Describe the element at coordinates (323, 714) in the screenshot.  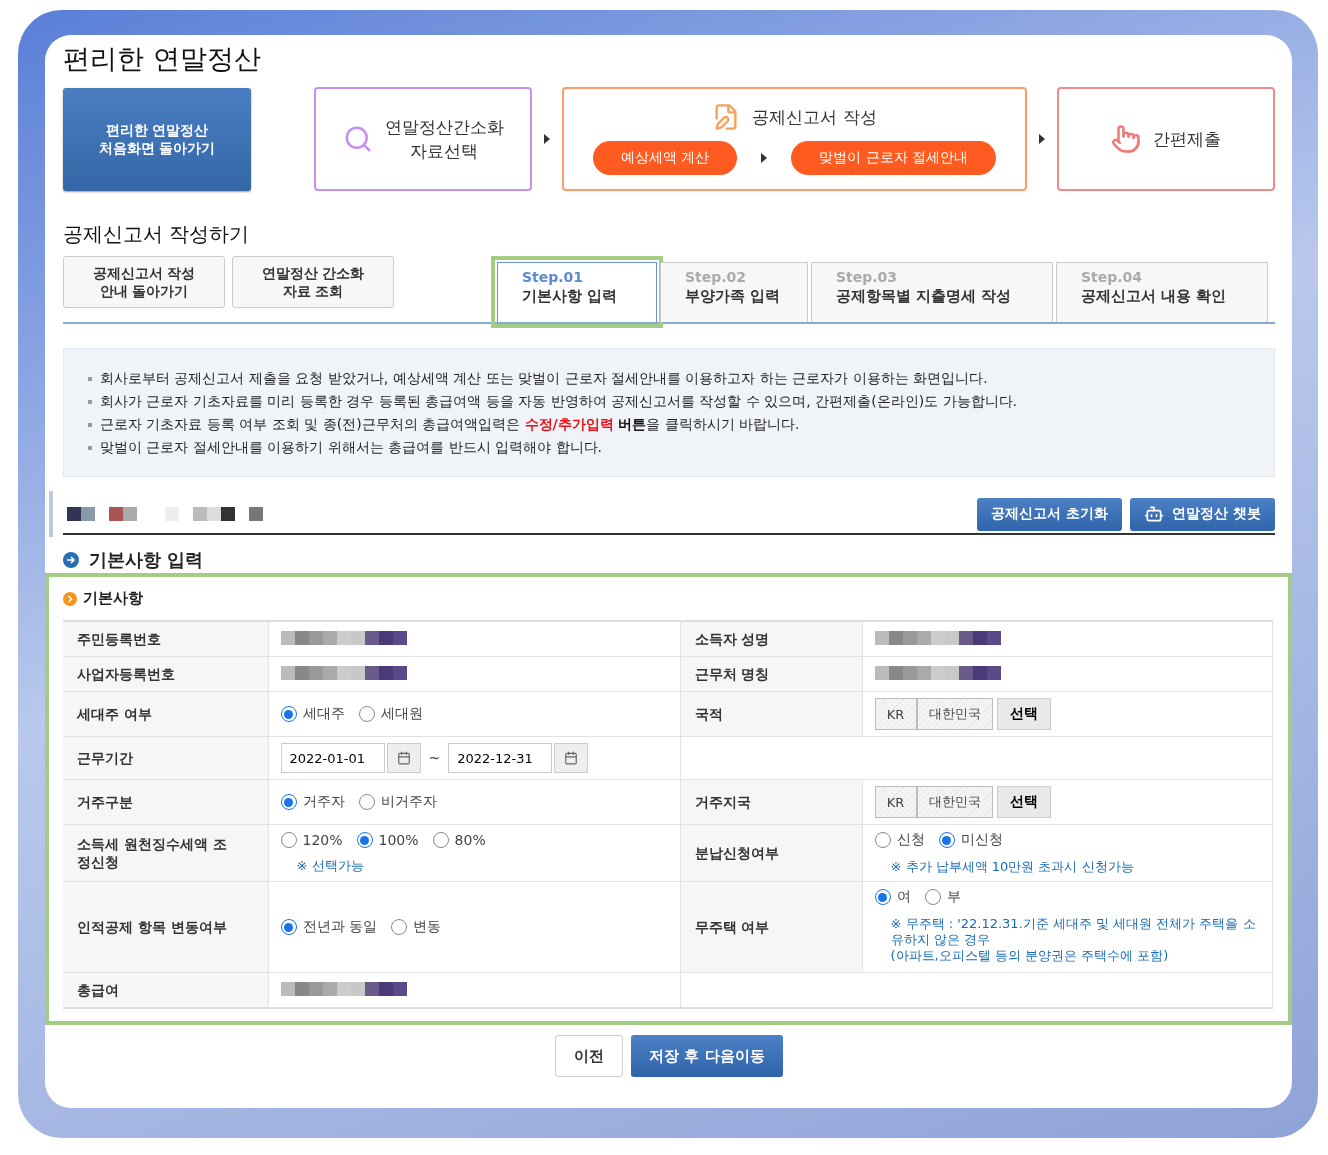
I see `radio-label: 세대주` at that location.